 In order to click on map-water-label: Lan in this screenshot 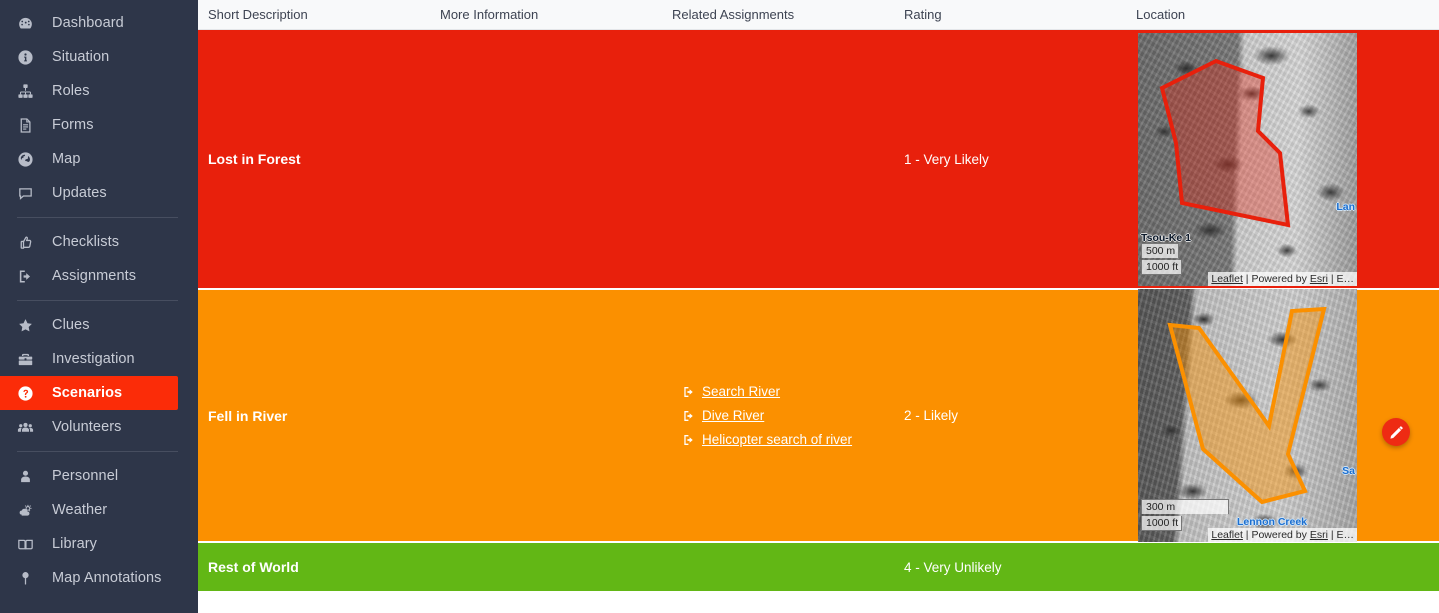, I will do `click(1345, 206)`.